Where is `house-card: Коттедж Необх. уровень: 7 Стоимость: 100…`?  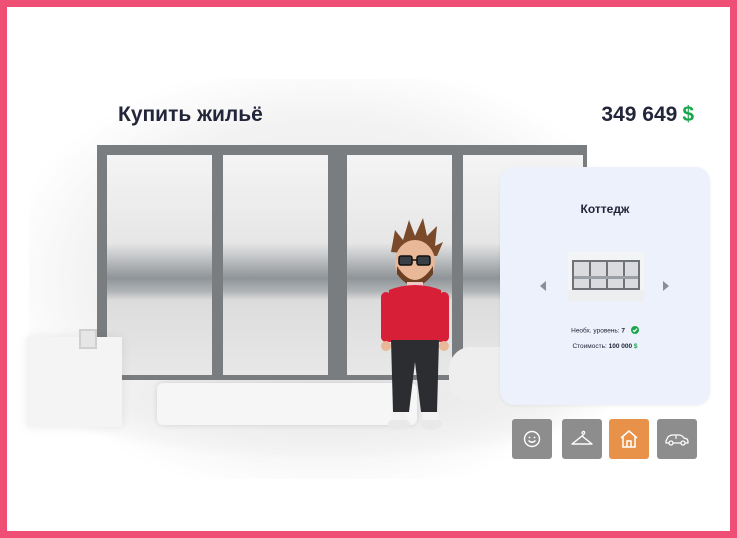 house-card: Коттедж Необх. уровень: 7 Стоимость: 100… is located at coordinates (605, 286).